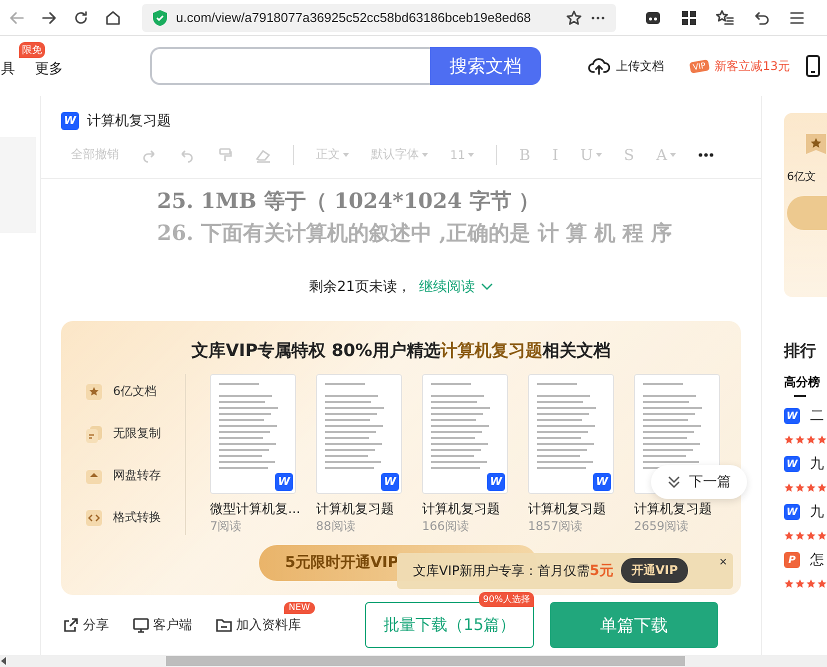  Describe the element at coordinates (354, 17) in the screenshot. I see `url-text: u.com/view/a7918077a36925c52cc58bd63186bceb19e8ed68` at that location.